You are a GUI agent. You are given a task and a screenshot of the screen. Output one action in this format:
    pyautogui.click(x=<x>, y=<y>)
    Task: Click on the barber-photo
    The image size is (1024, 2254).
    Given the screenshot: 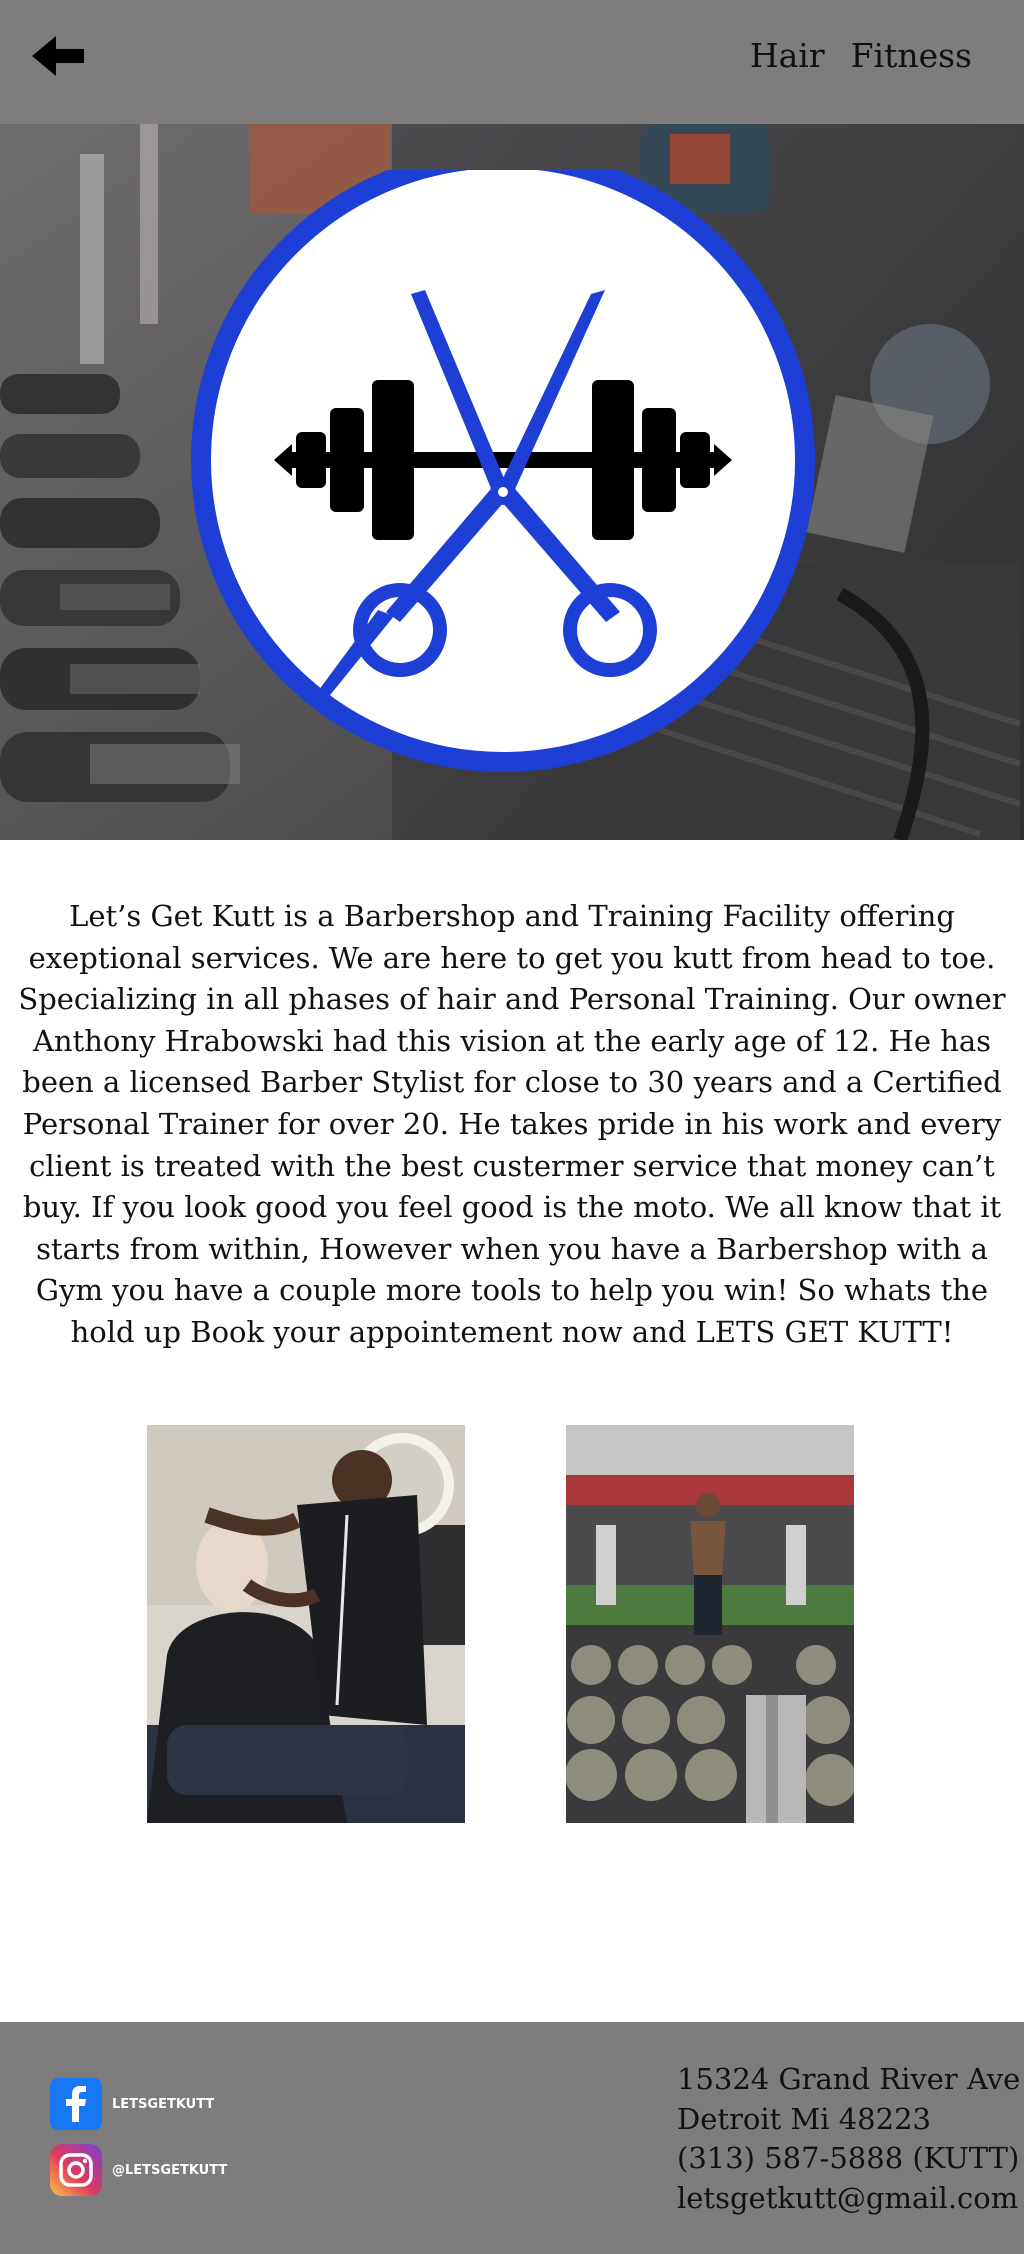 What is the action you would take?
    pyautogui.click(x=306, y=1624)
    